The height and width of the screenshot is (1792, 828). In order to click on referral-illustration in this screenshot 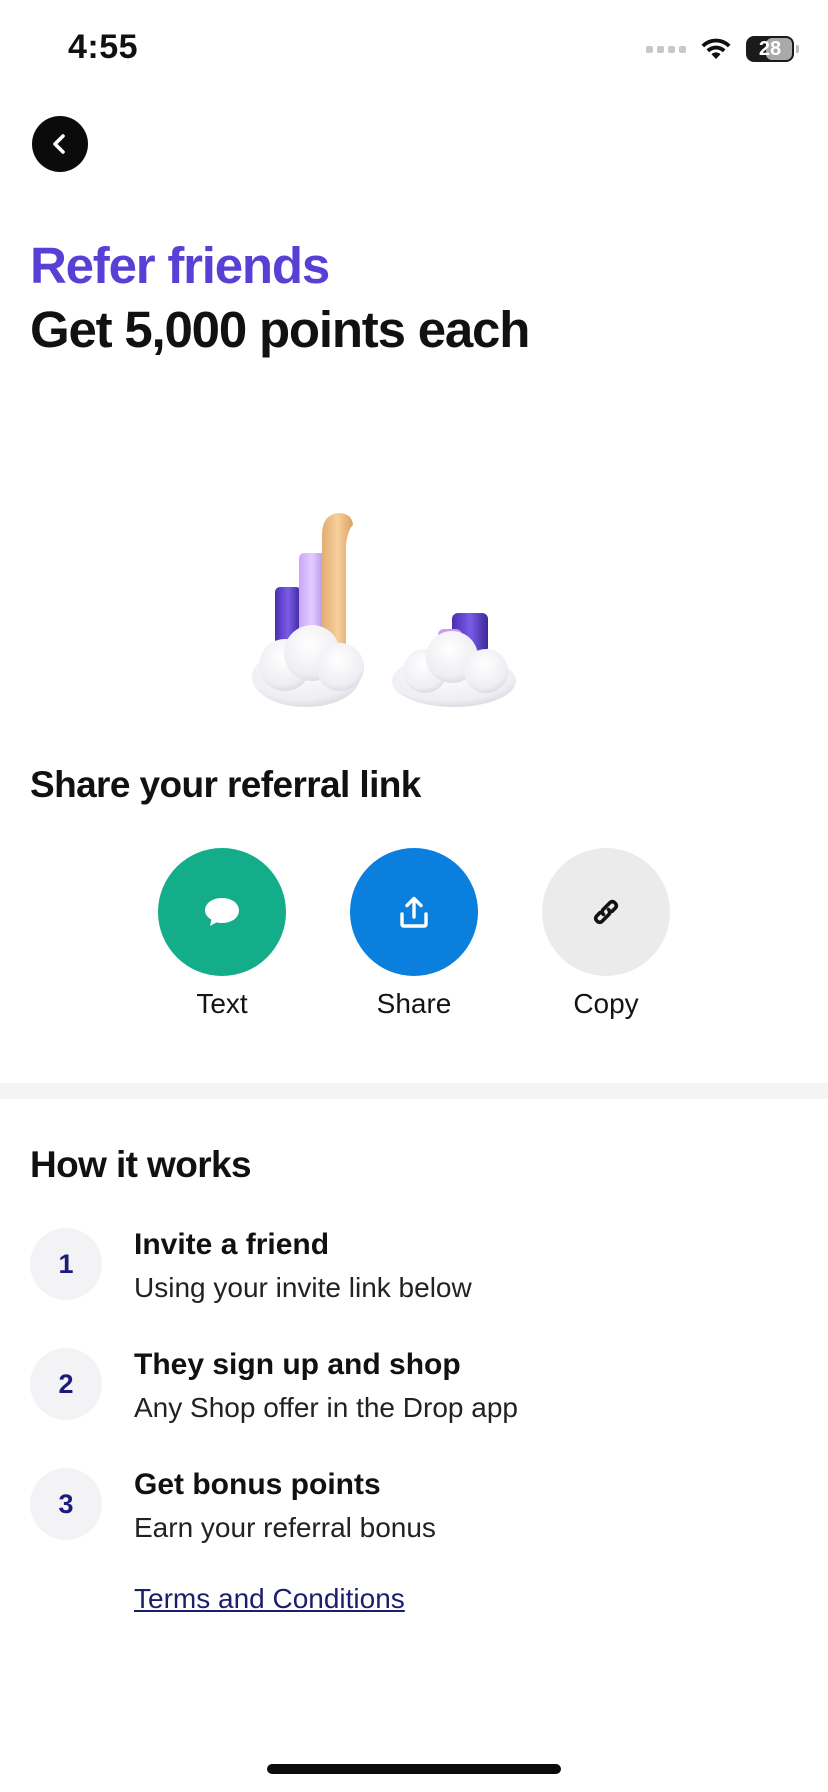, I will do `click(384, 610)`.